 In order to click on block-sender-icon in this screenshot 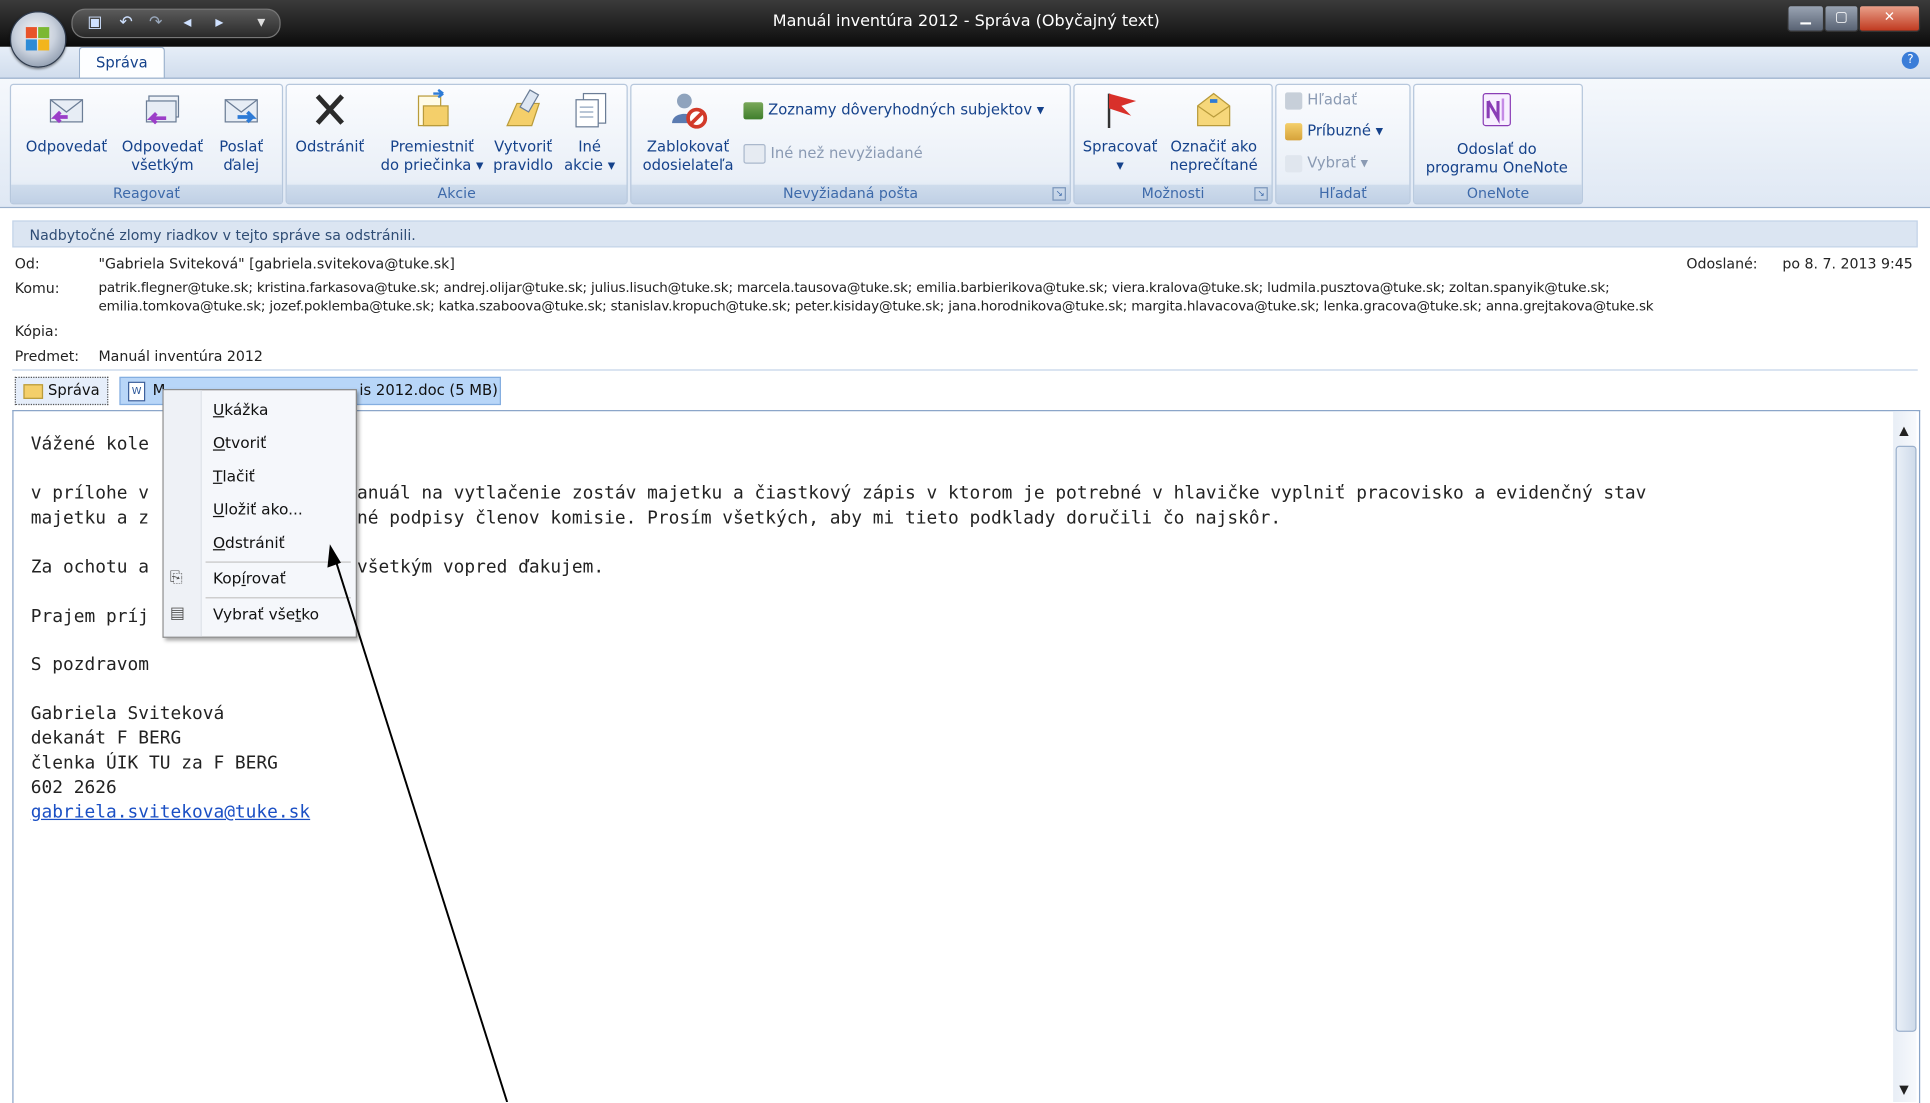, I will do `click(690, 111)`.